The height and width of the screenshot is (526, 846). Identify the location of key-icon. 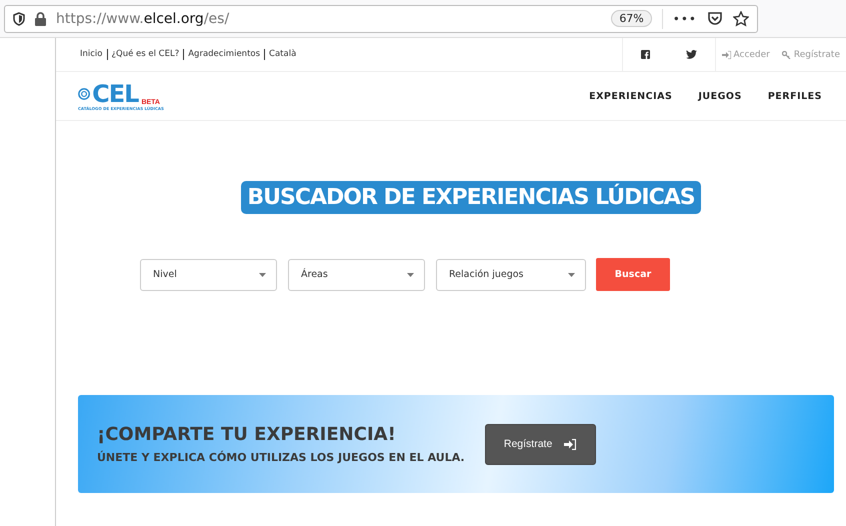
(786, 54).